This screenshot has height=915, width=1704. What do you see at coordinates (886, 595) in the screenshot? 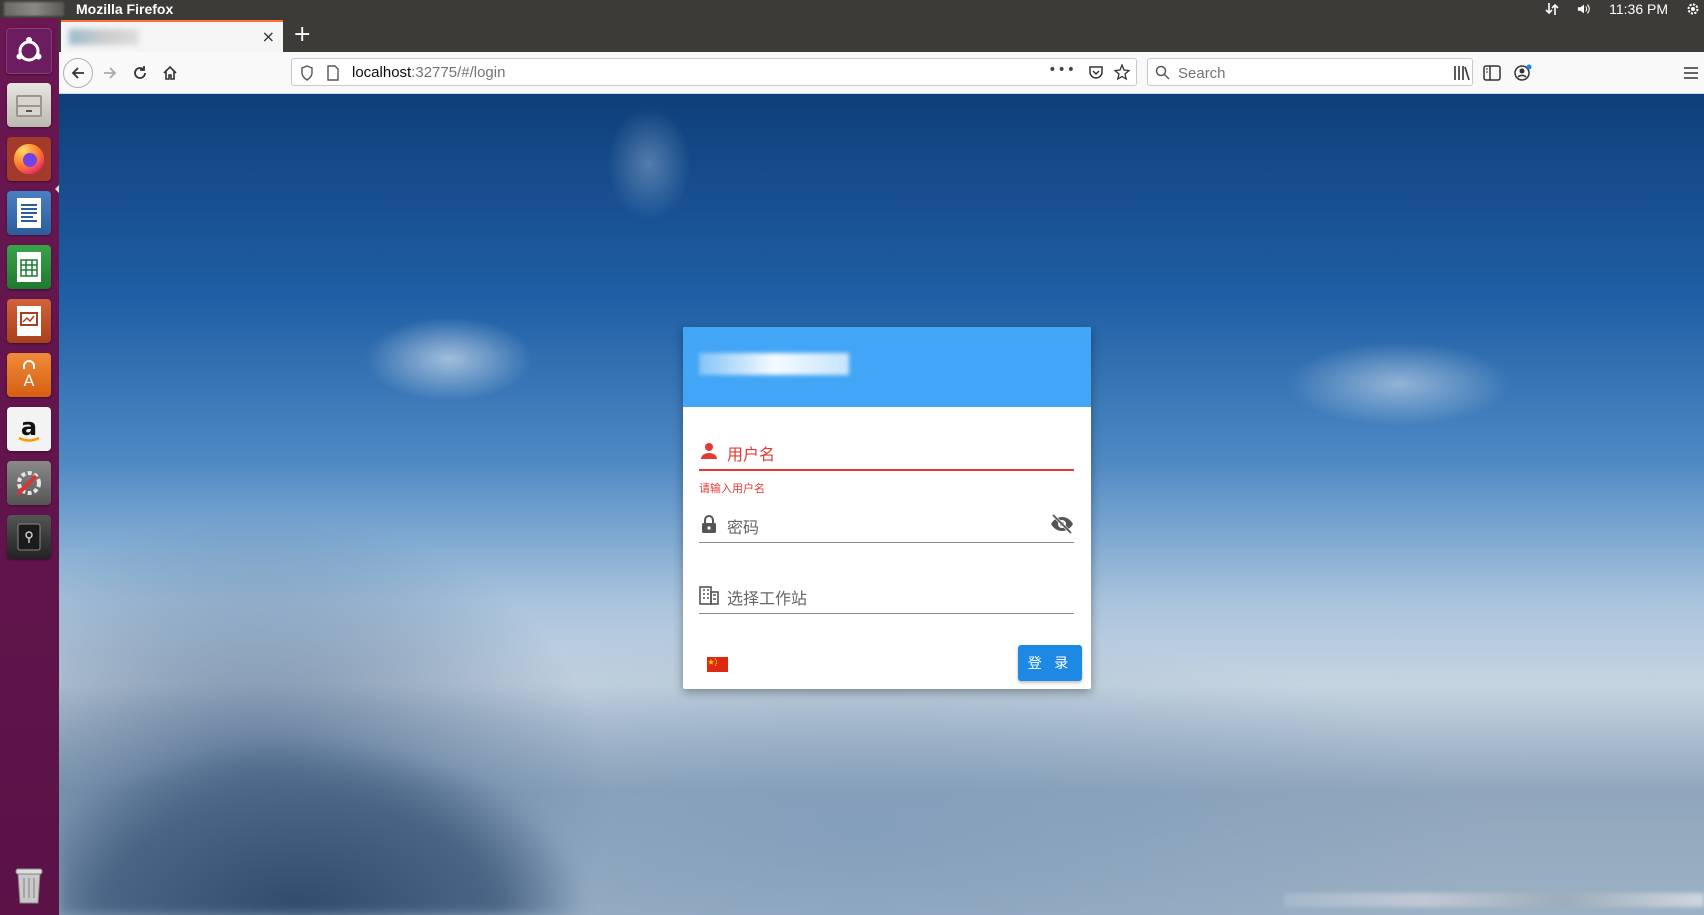
I see `workstation-select: 选择工作站` at bounding box center [886, 595].